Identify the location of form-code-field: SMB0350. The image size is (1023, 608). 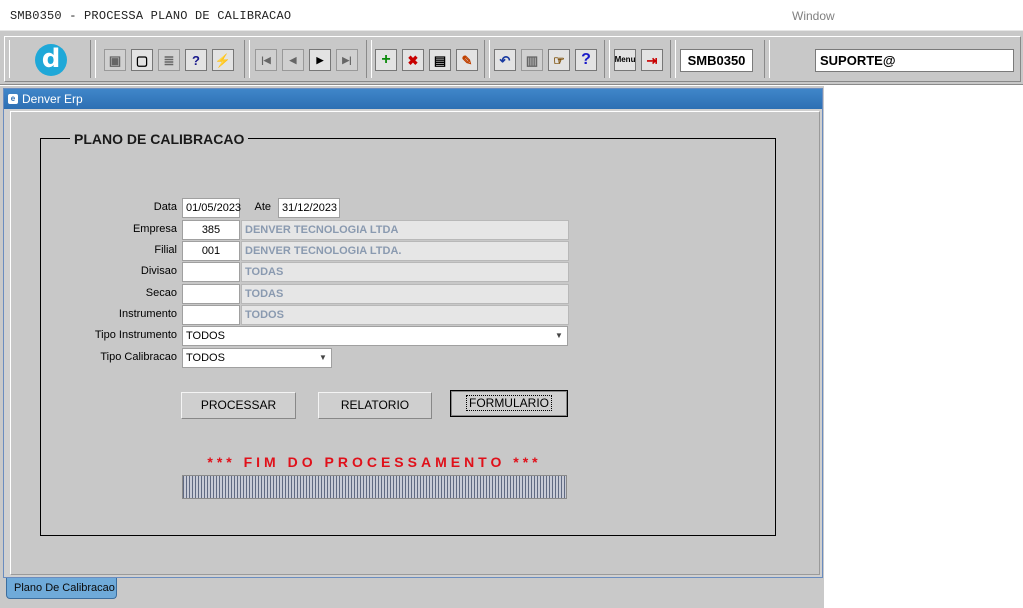
(716, 60).